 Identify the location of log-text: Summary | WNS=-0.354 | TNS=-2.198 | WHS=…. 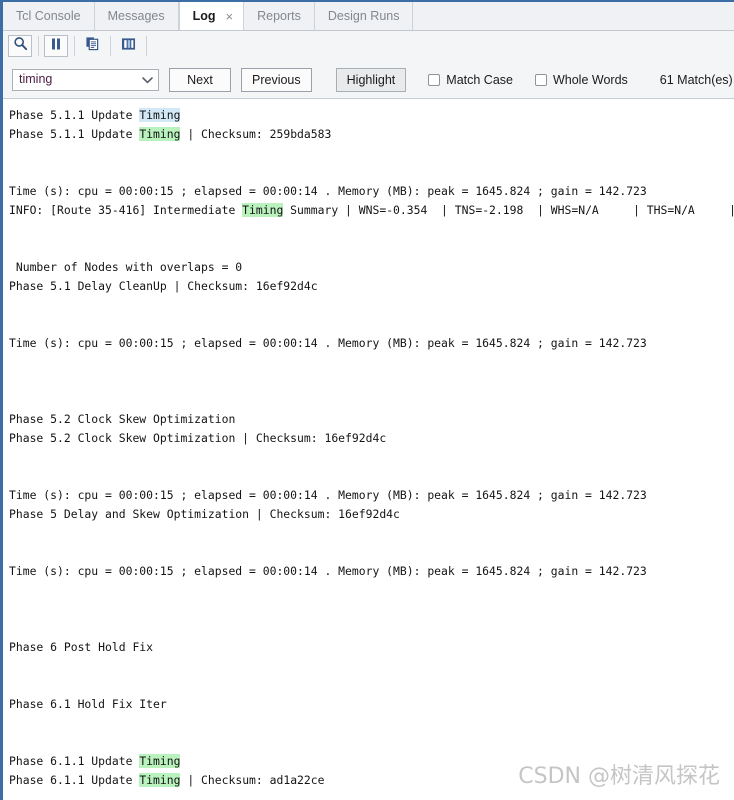
(508, 210).